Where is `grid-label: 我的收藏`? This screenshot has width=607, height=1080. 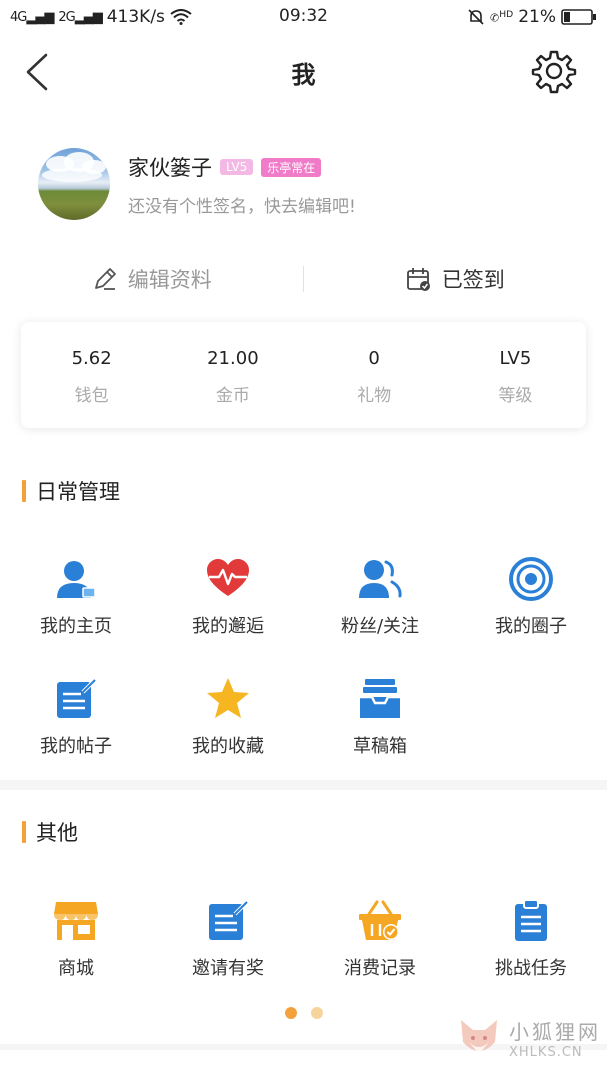 grid-label: 我的收藏 is located at coordinates (228, 746).